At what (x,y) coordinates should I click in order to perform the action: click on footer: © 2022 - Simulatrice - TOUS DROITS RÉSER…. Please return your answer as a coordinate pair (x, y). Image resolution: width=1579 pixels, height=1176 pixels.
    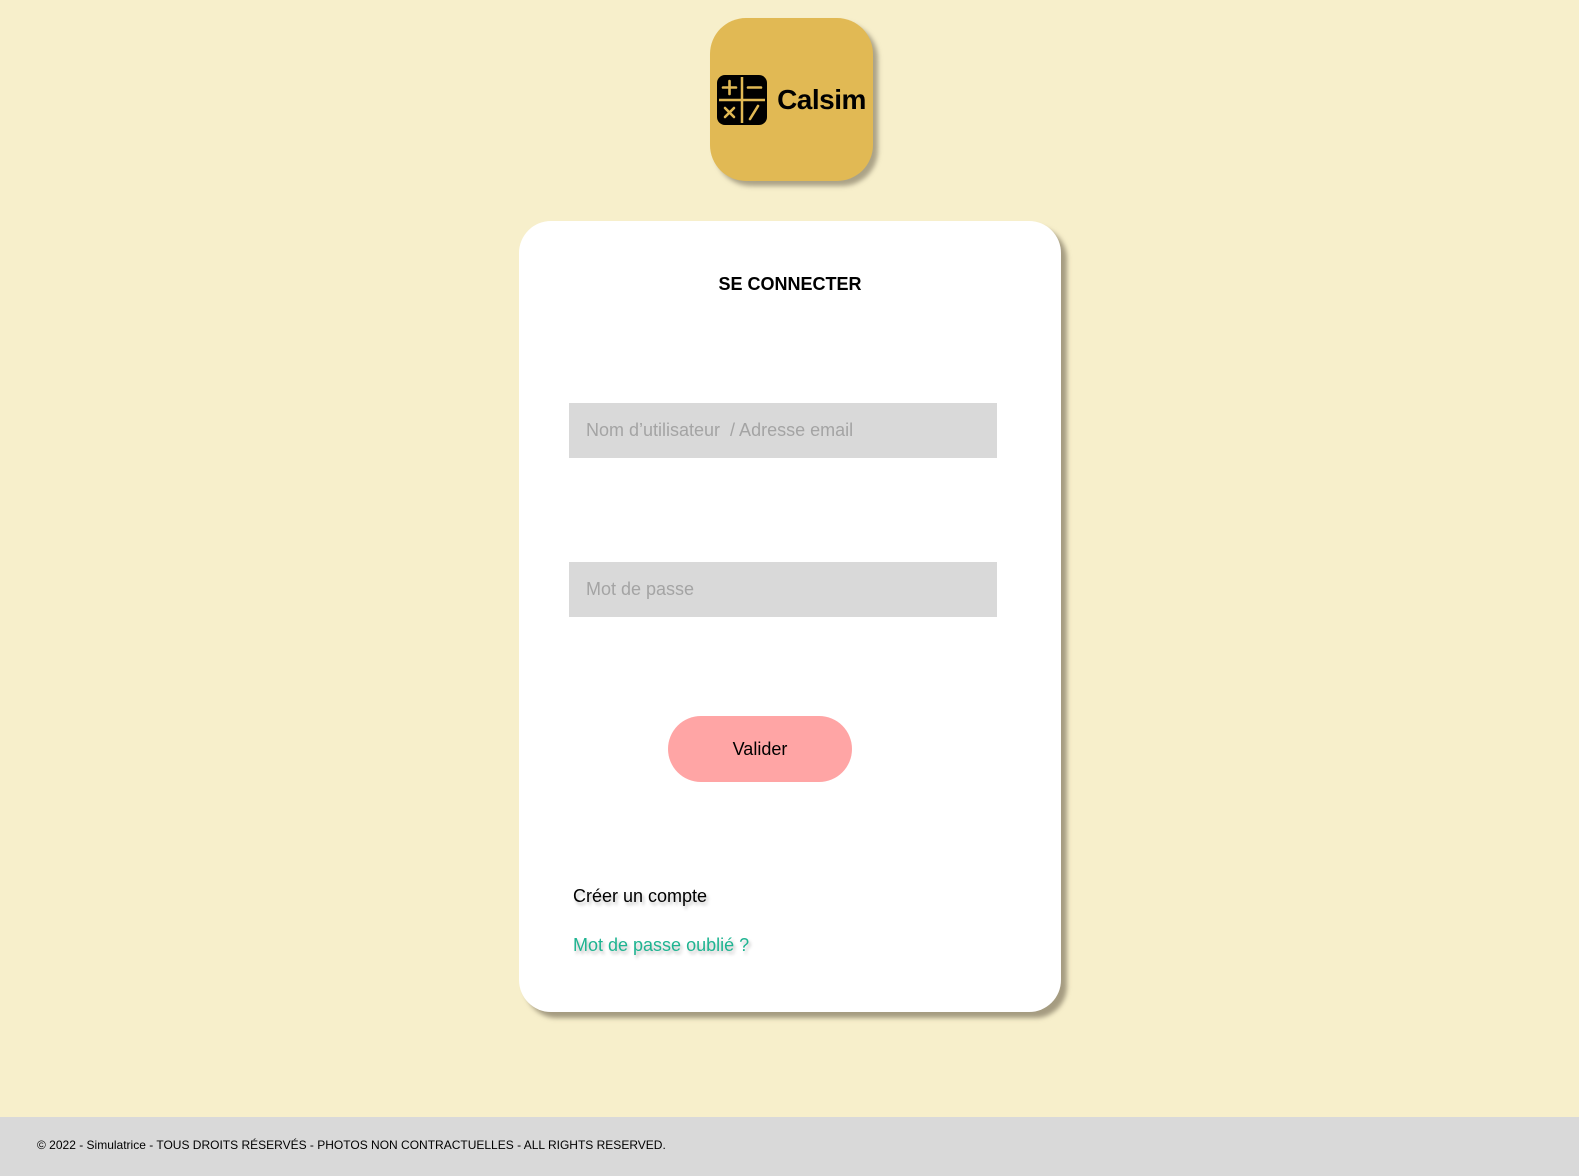
    Looking at the image, I should click on (789, 1146).